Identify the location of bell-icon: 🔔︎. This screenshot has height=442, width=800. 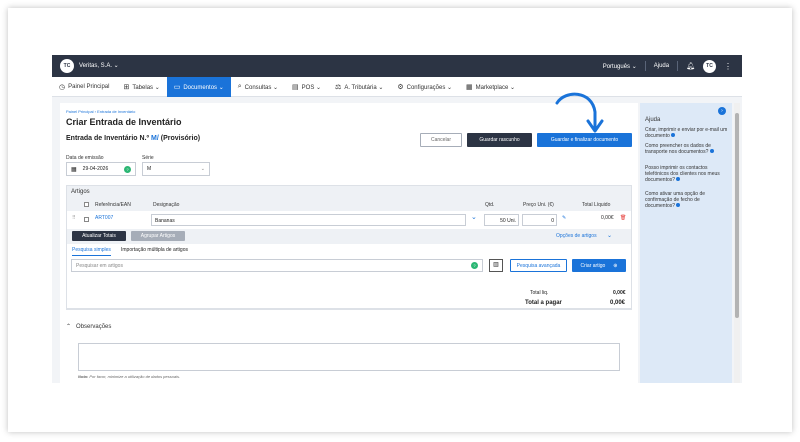
(690, 66).